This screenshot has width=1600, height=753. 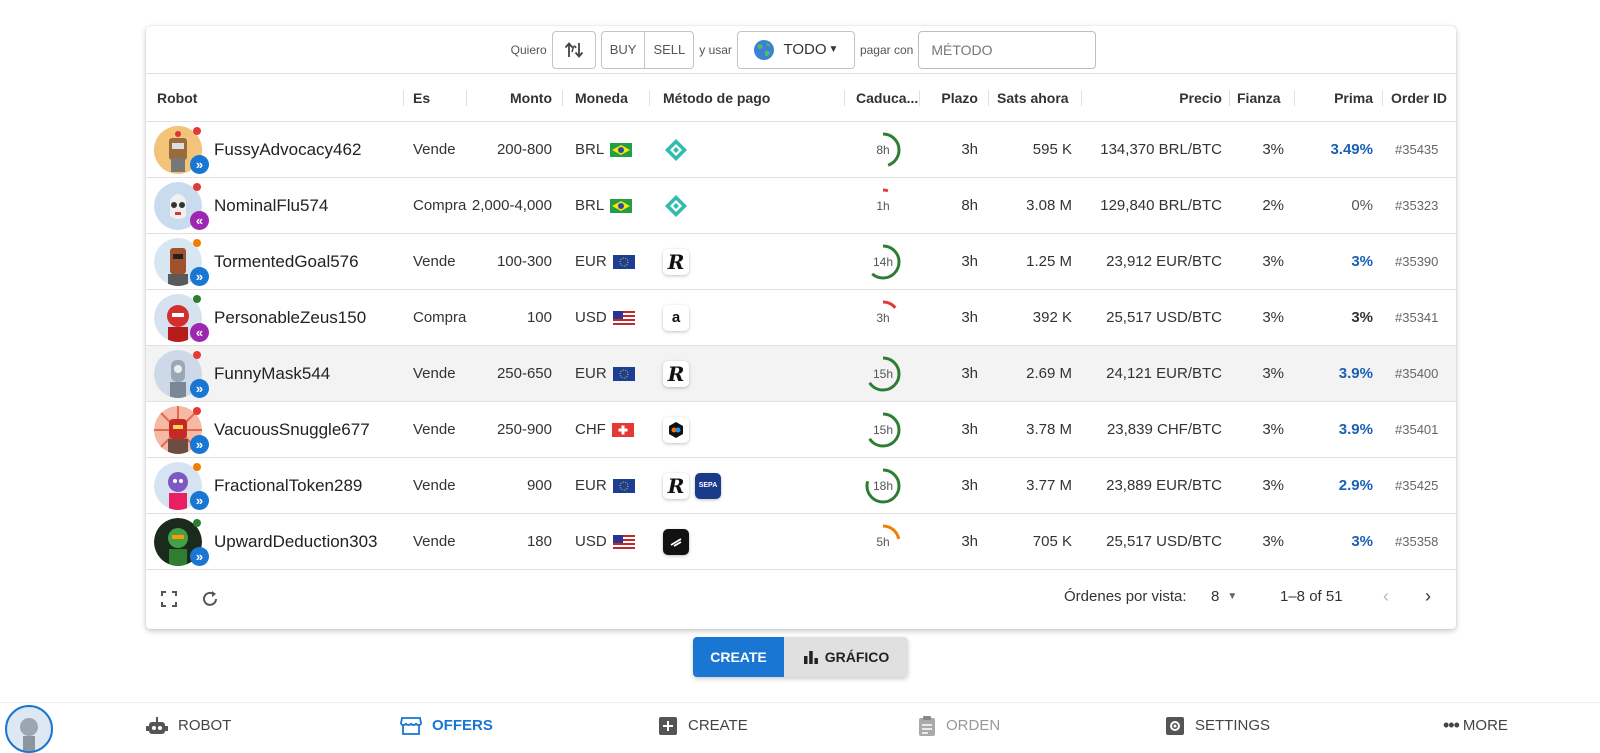 What do you see at coordinates (883, 317) in the screenshot?
I see `expiry-label: 3h` at bounding box center [883, 317].